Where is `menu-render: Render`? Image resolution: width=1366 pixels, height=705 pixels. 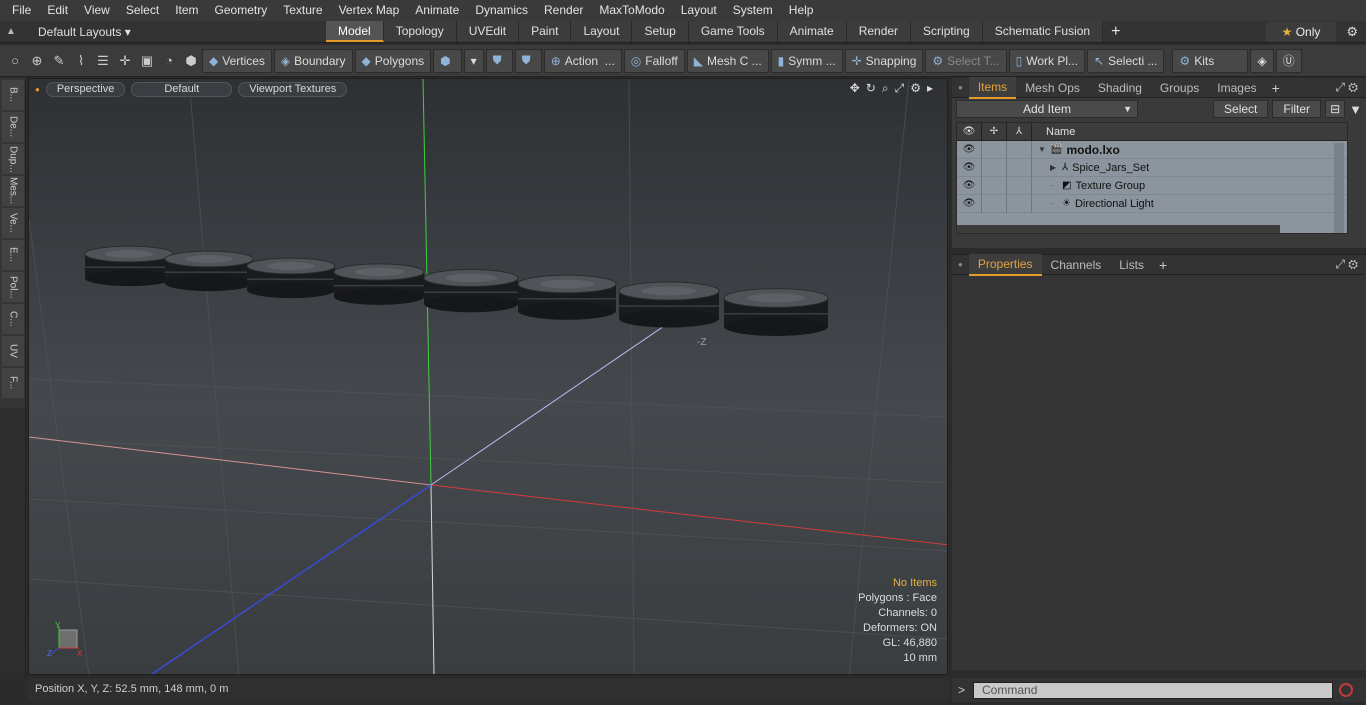
menu-render: Render is located at coordinates (563, 10).